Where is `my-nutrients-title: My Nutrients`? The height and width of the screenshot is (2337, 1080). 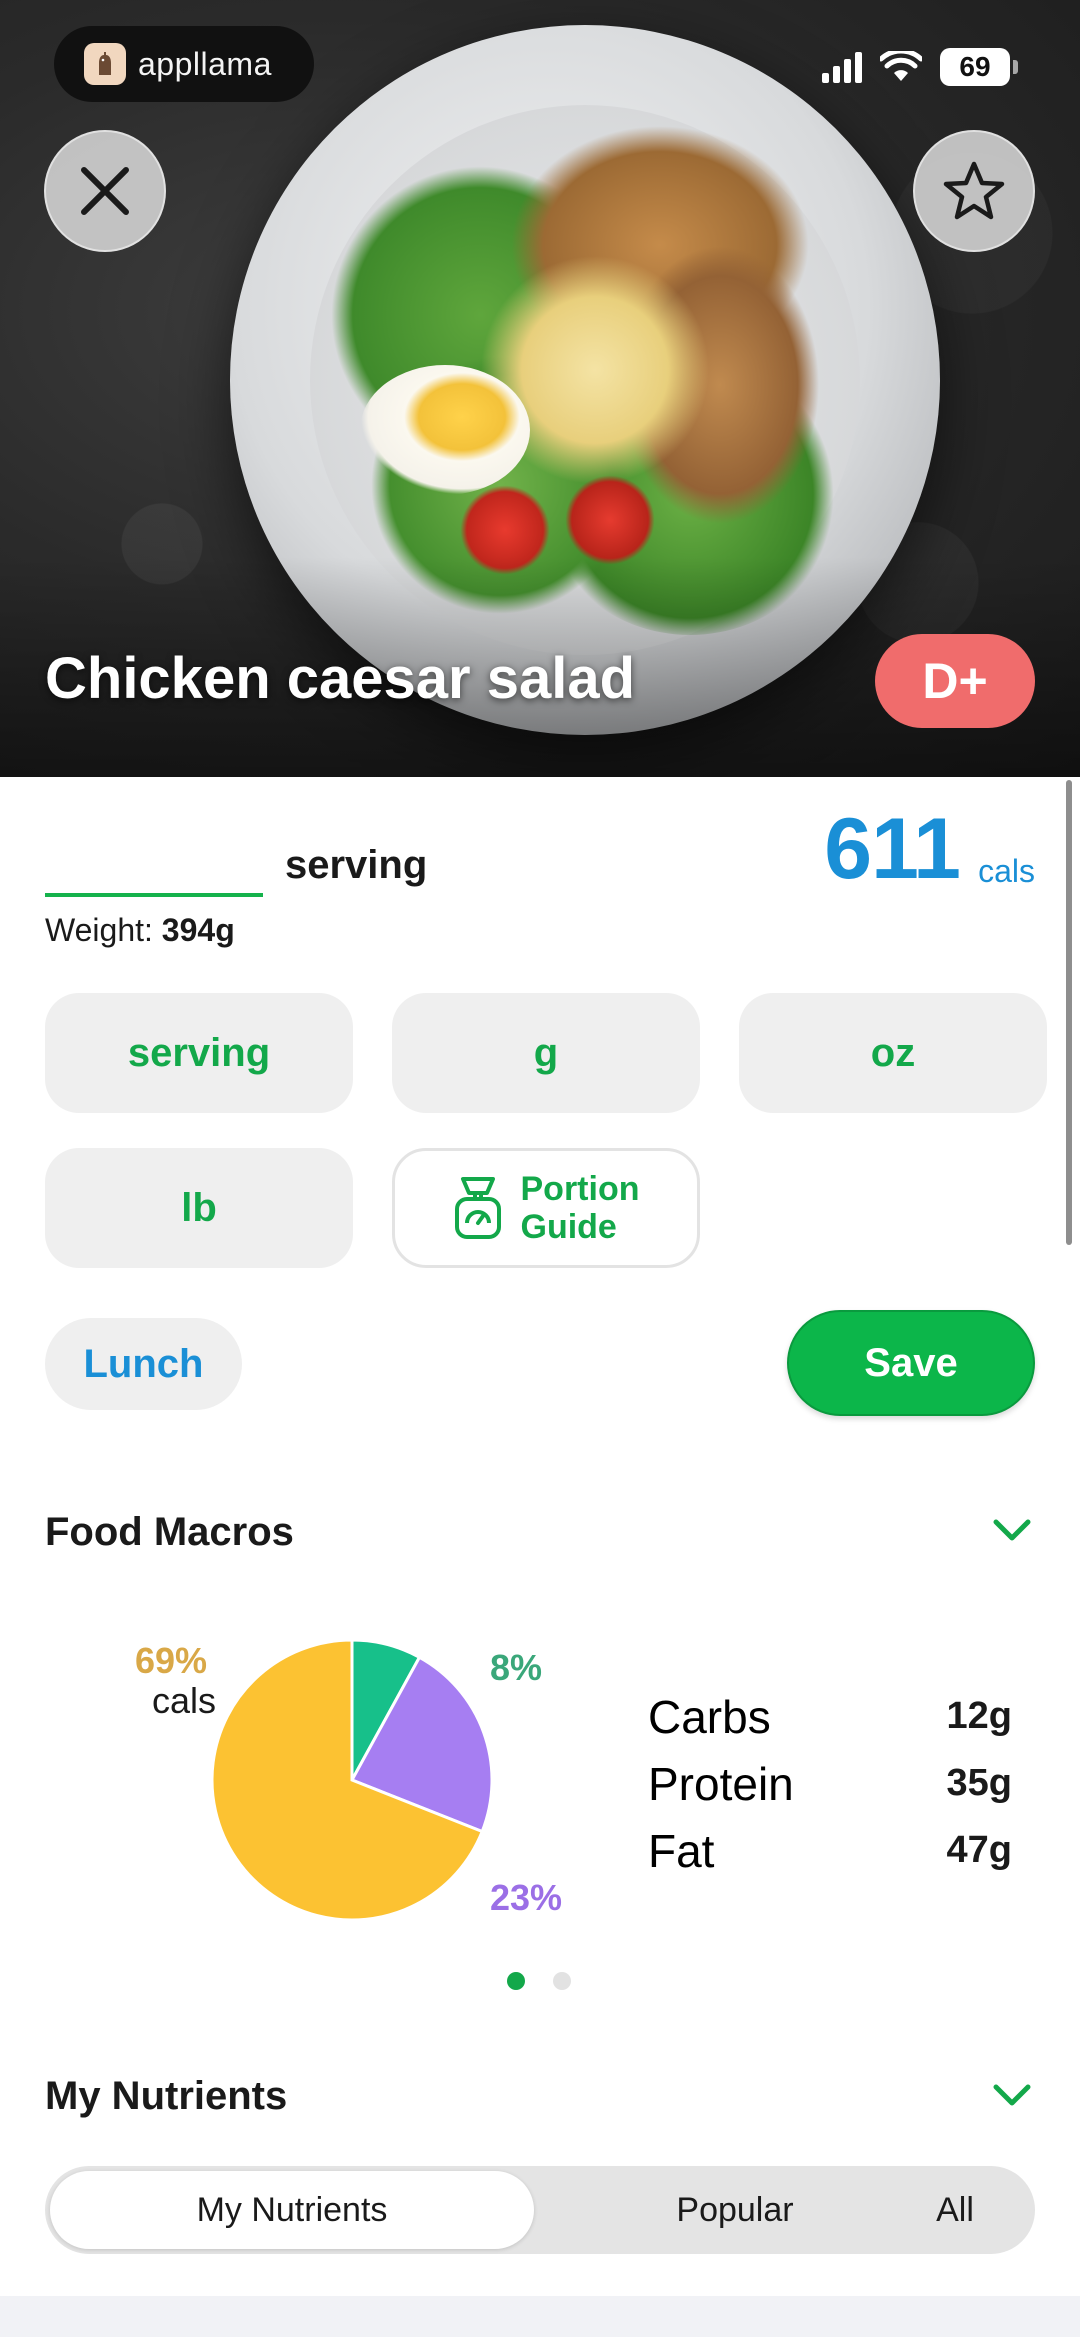
my-nutrients-title: My Nutrients is located at coordinates (166, 2096).